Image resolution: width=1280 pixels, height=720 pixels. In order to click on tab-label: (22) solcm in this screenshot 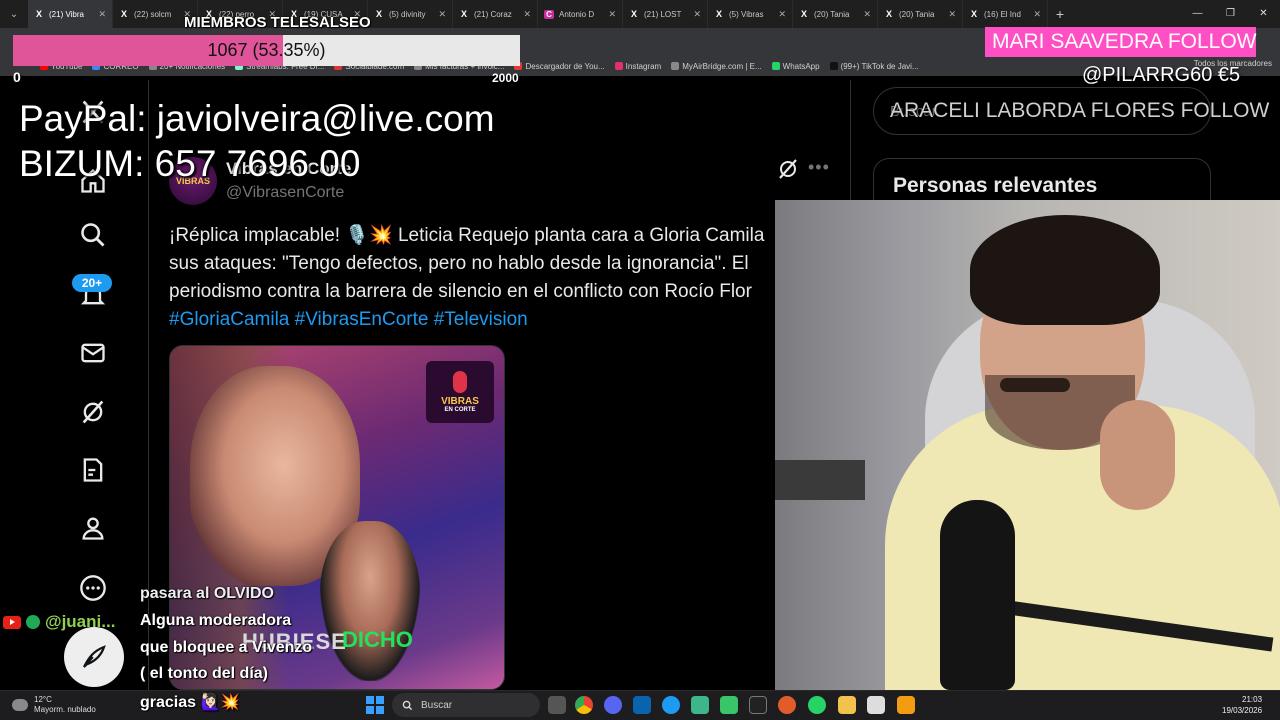, I will do `click(153, 14)`.